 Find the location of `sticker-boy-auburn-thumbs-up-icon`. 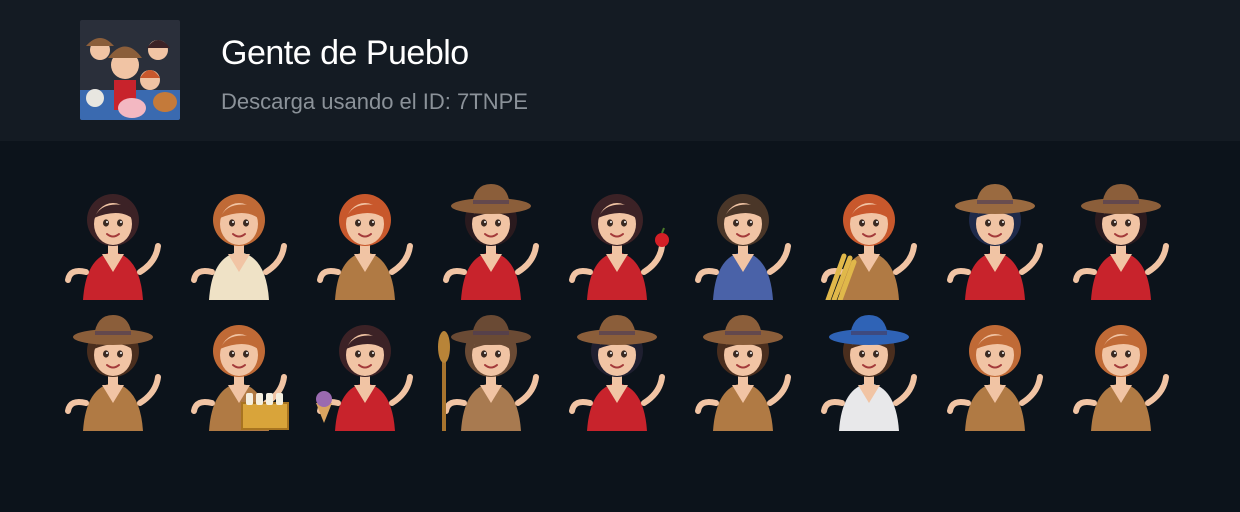

sticker-boy-auburn-thumbs-up-icon is located at coordinates (239, 238).